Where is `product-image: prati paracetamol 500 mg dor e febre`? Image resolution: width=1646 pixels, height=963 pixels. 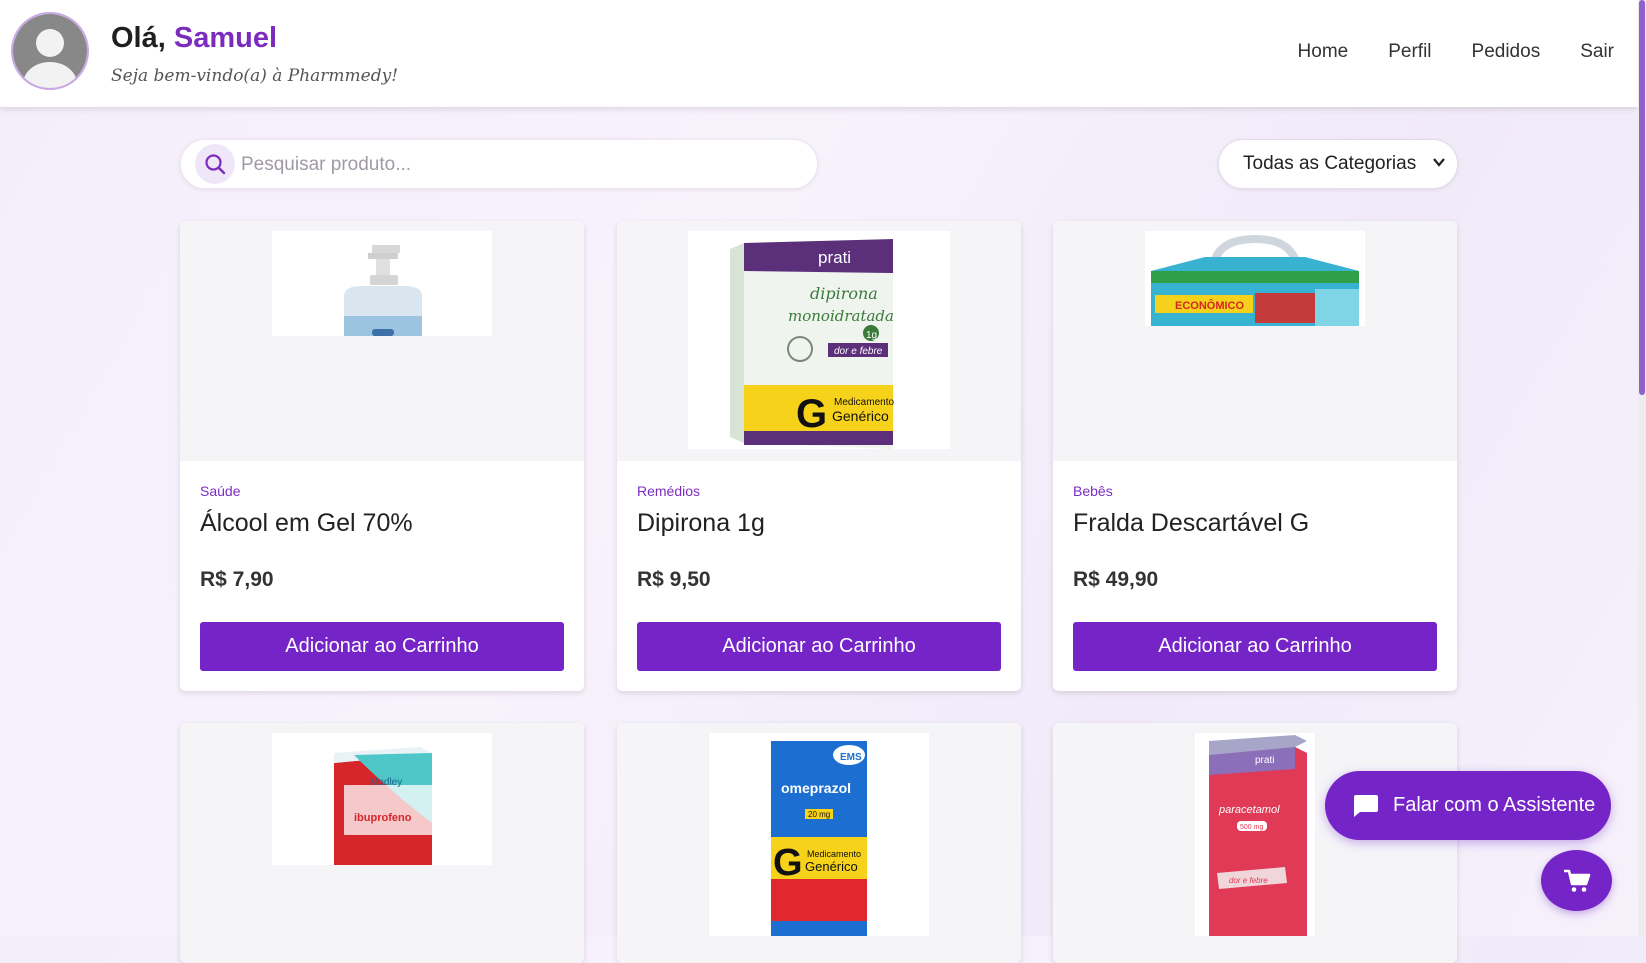 product-image: prati paracetamol 500 mg dor e febre is located at coordinates (1255, 834).